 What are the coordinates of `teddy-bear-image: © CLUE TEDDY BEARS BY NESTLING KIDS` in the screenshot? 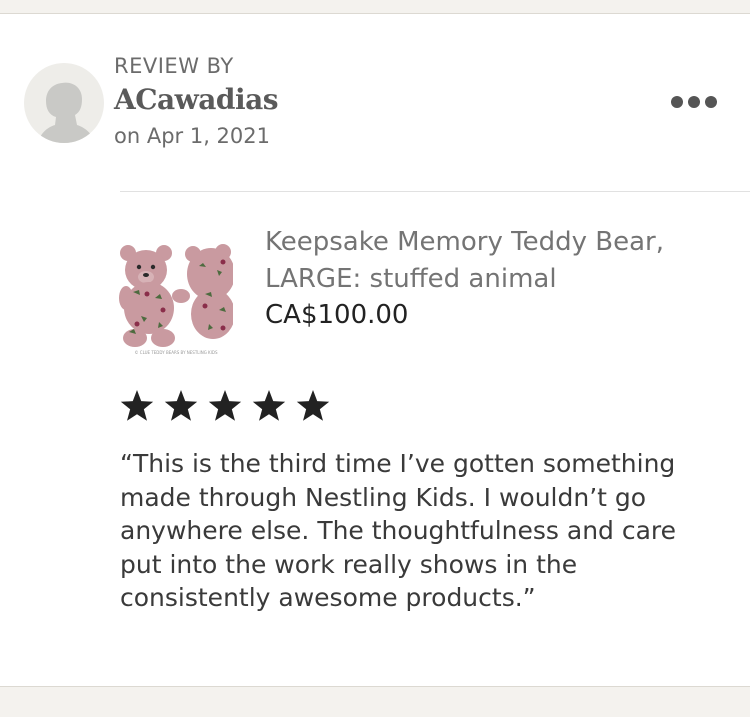 It's located at (177, 295).